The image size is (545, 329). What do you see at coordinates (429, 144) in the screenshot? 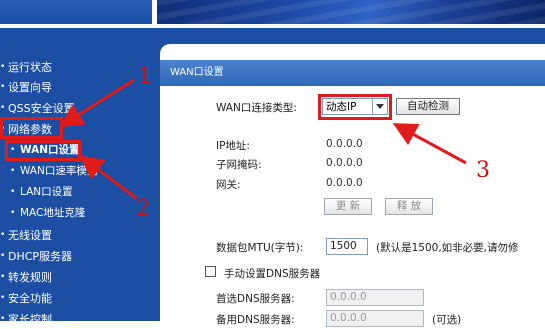
I see `arrow-to-connection-type` at bounding box center [429, 144].